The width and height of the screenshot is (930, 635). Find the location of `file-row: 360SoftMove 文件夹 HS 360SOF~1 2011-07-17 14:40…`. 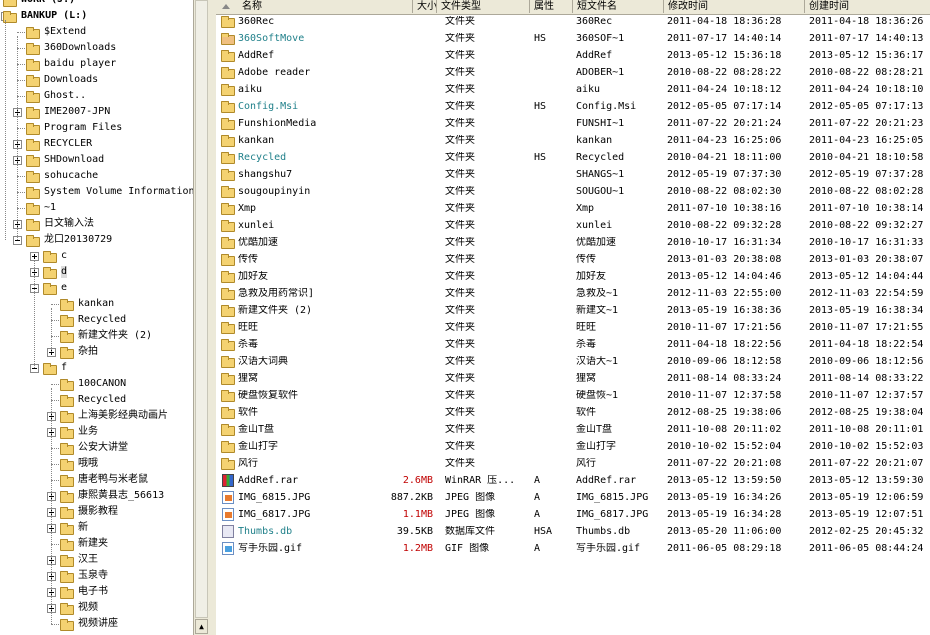

file-row: 360SoftMove 文件夹 HS 360SOF~1 2011-07-17 14:40… is located at coordinates (573, 38).